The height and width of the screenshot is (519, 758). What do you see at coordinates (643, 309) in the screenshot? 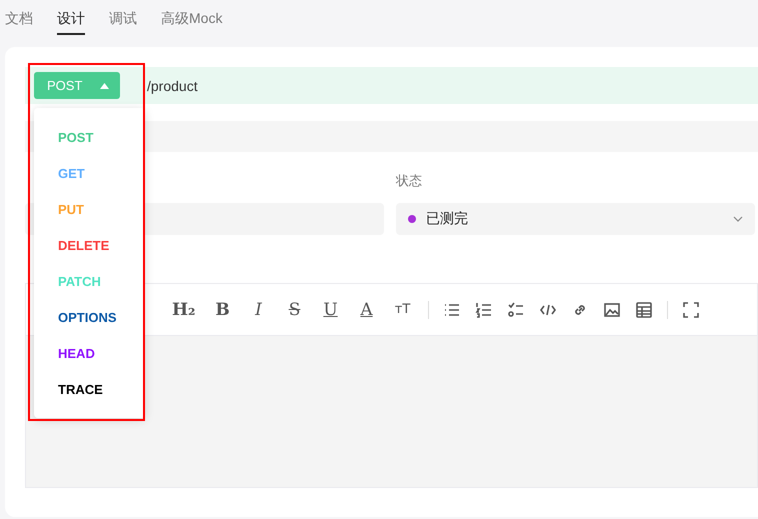
I see `table-icon` at bounding box center [643, 309].